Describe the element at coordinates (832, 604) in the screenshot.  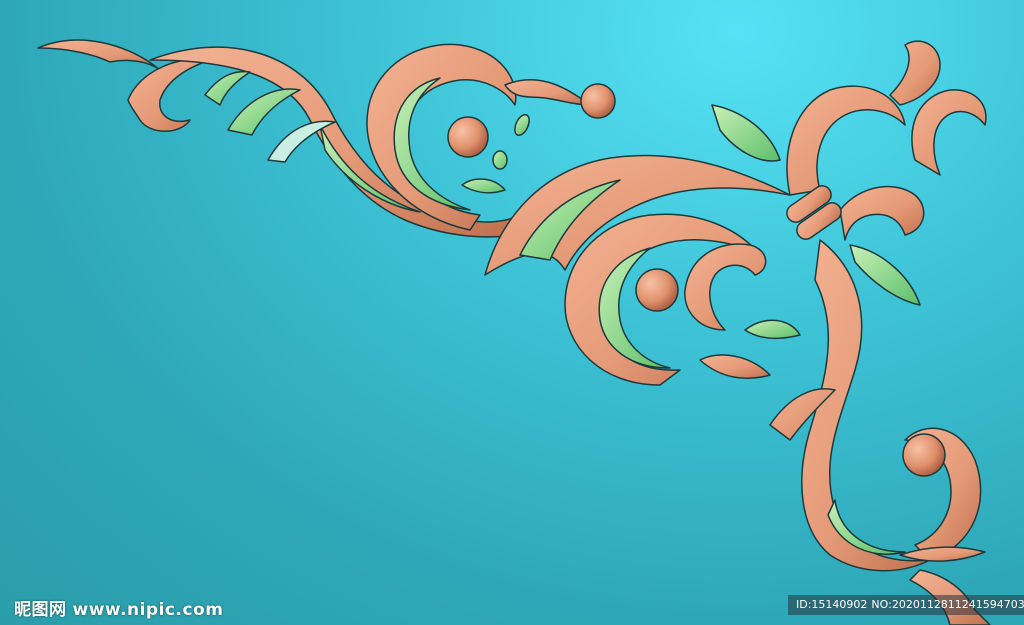
I see `id-value: ID:15140902` at that location.